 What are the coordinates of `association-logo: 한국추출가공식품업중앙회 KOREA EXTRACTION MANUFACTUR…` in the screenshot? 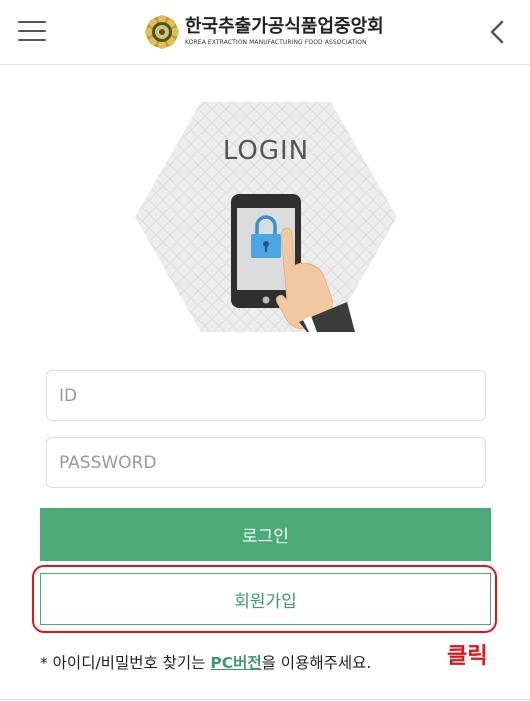 It's located at (264, 32).